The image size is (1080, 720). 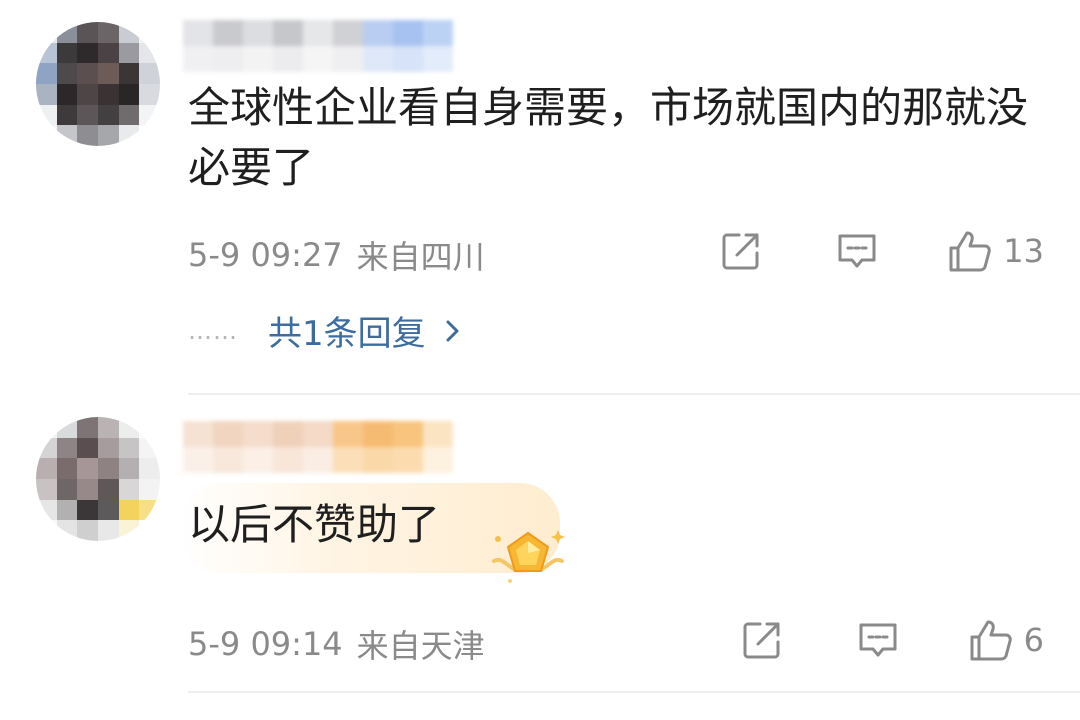 I want to click on view-replies-link: …… 共1条回复, so click(x=325, y=330).